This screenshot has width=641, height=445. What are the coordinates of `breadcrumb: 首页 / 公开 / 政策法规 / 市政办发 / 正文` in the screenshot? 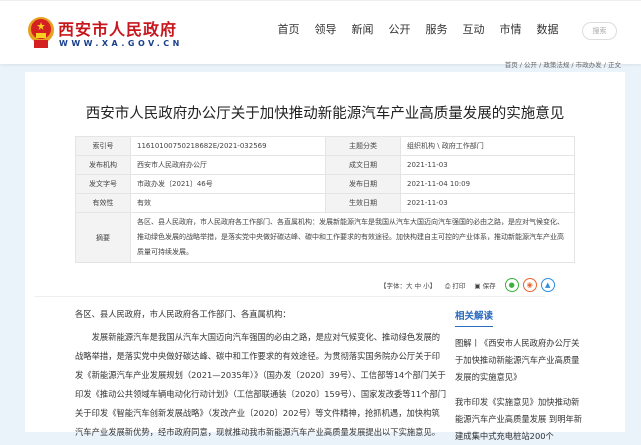 It's located at (563, 64).